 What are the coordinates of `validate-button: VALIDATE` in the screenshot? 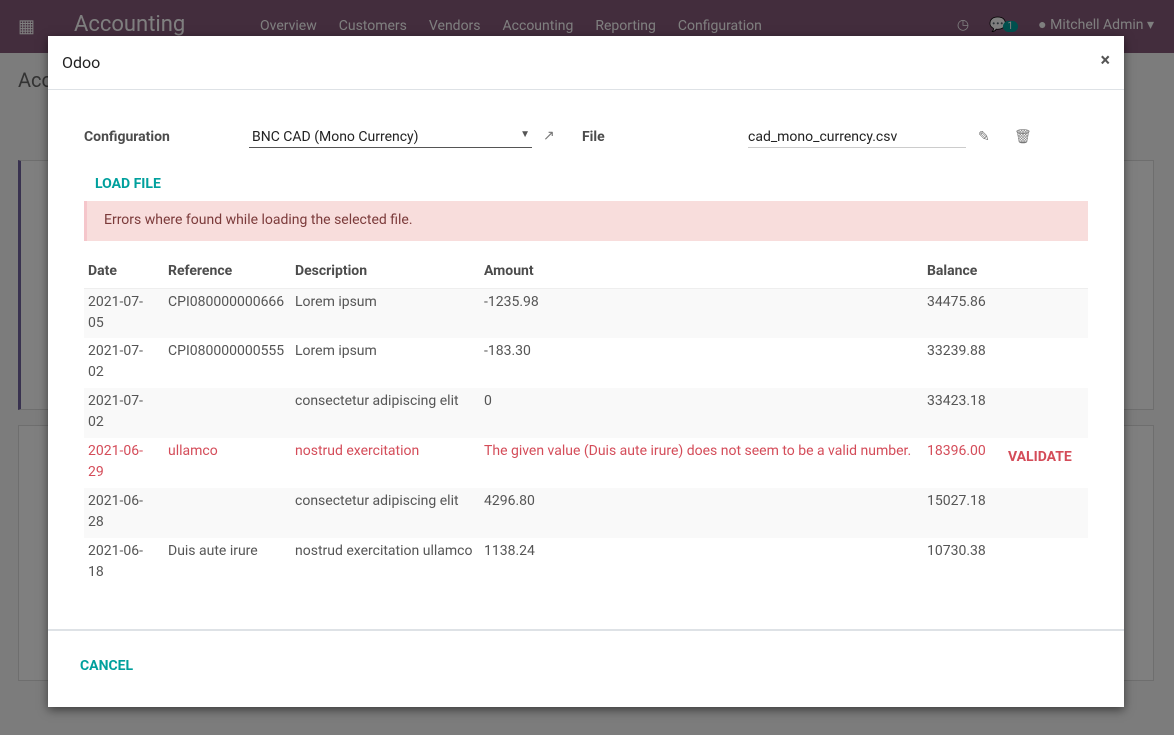 It's located at (1046, 463).